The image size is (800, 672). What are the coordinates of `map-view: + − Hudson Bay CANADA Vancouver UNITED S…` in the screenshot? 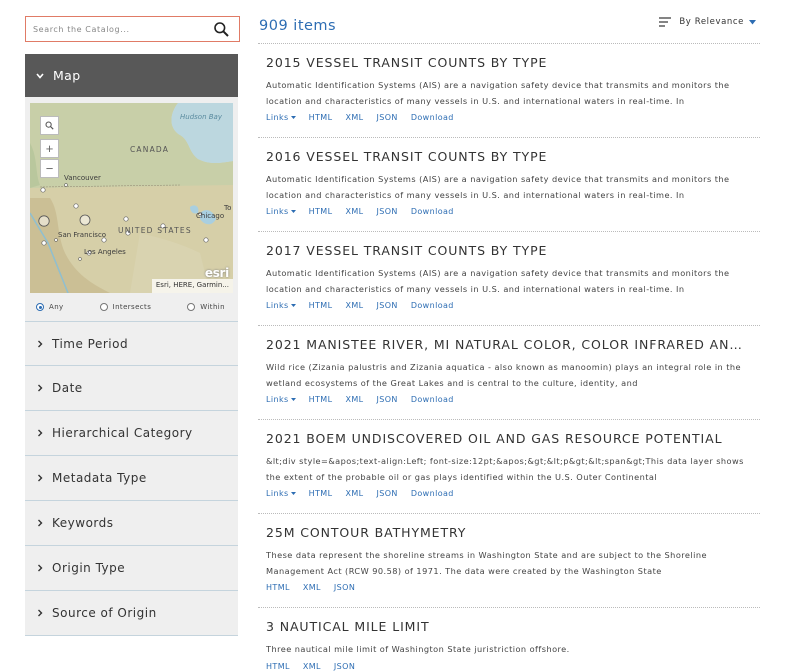 It's located at (131, 198).